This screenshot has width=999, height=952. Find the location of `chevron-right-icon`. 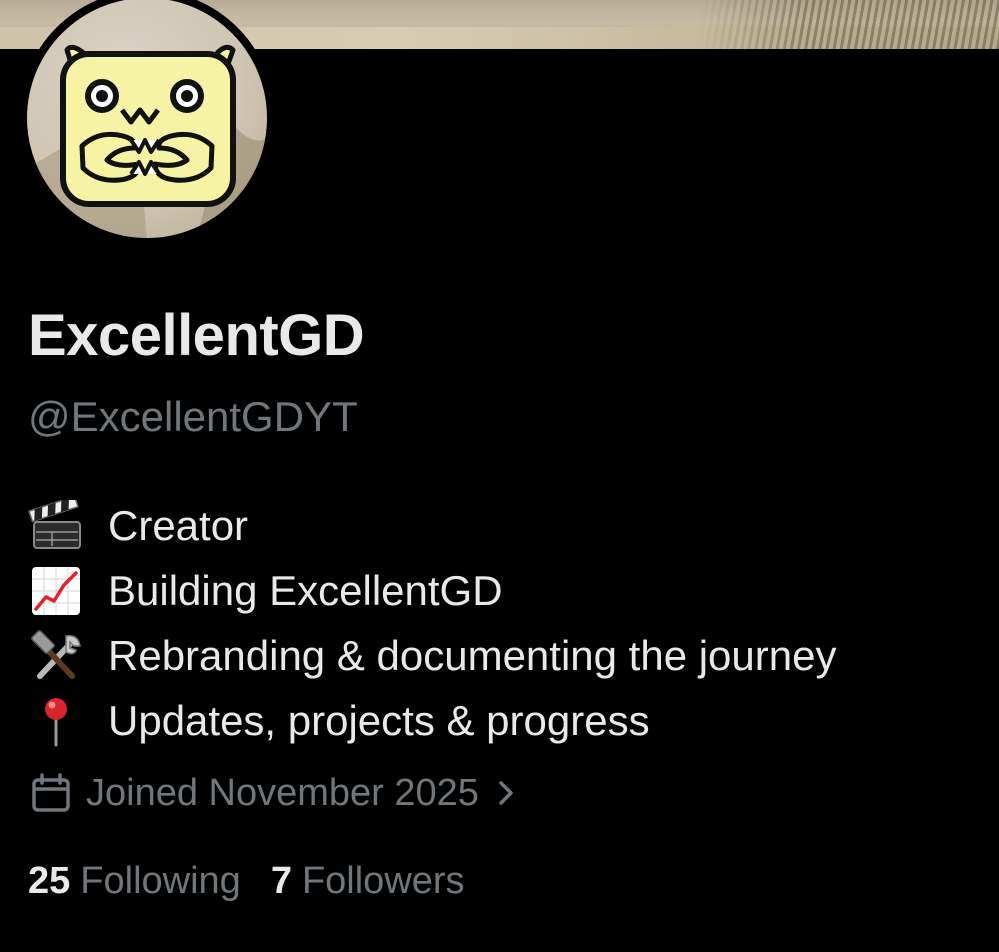

chevron-right-icon is located at coordinates (506, 793).